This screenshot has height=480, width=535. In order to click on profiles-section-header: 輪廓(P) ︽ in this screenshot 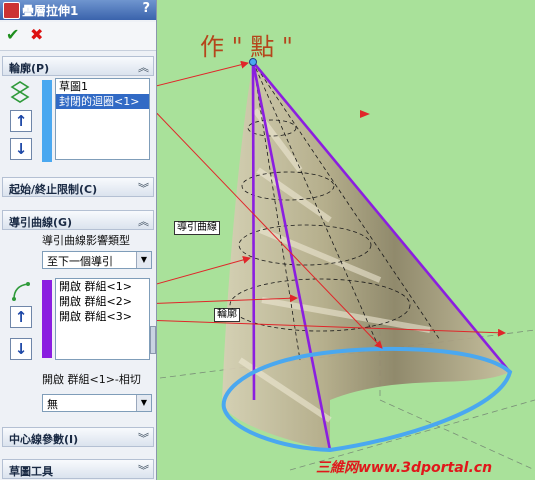, I will do `click(78, 66)`.